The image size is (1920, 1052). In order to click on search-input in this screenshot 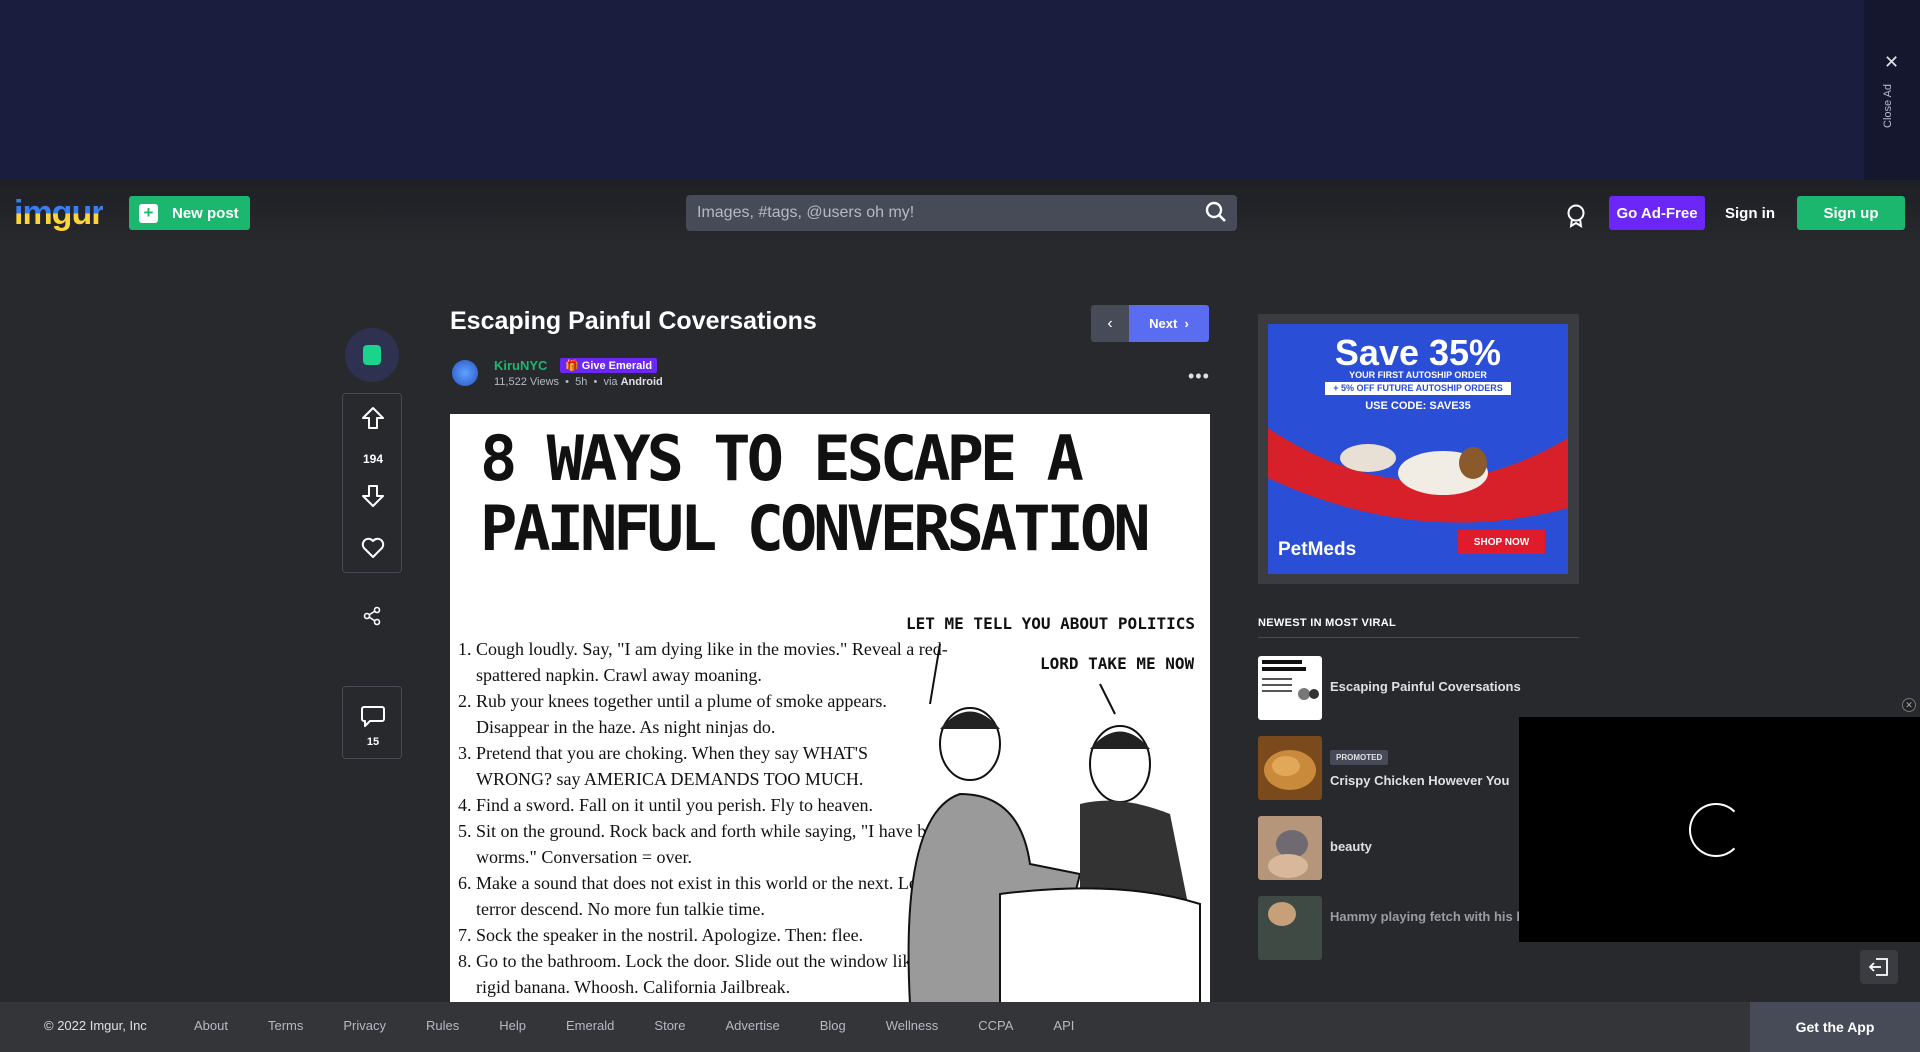, I will do `click(961, 213)`.